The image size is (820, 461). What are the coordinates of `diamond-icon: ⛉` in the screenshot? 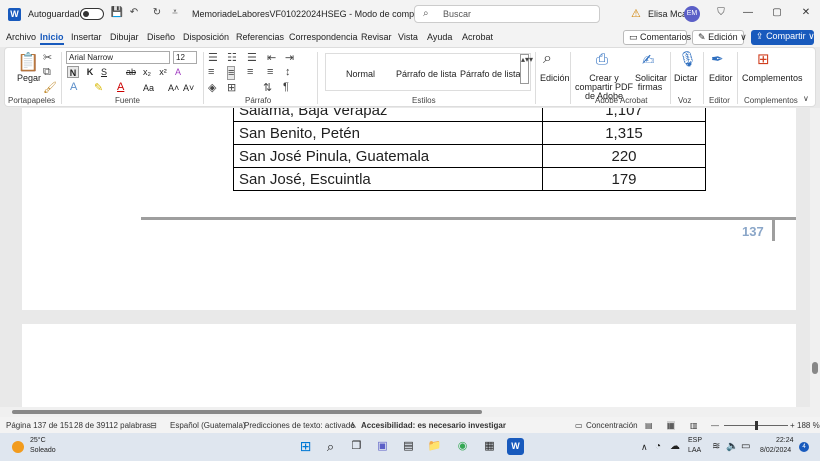 It's located at (721, 12).